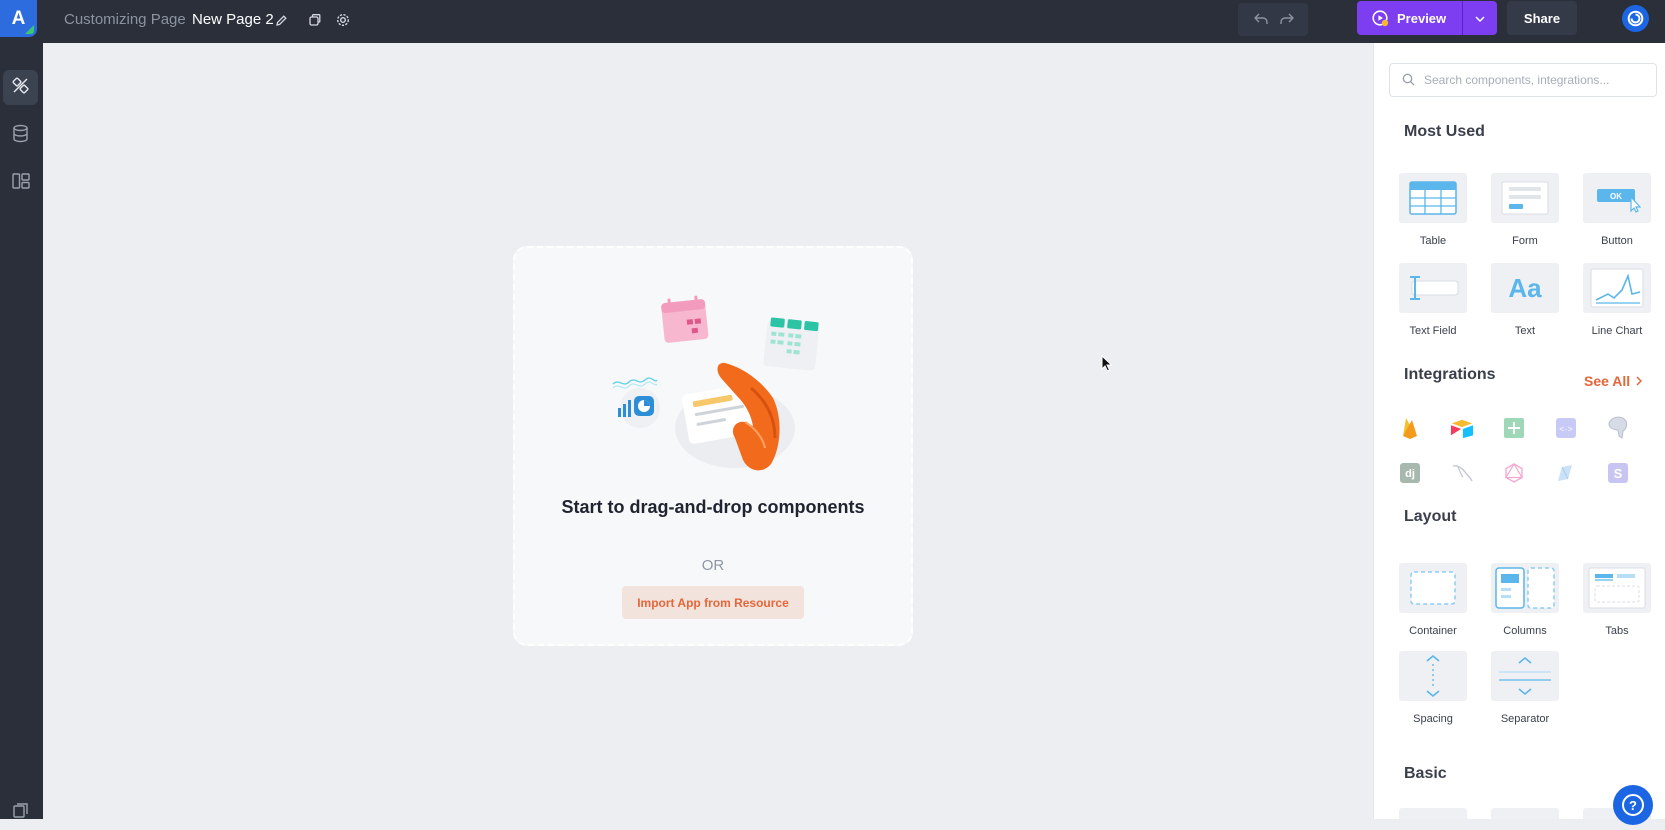  I want to click on component-line-chart: Line Chart, so click(1617, 300).